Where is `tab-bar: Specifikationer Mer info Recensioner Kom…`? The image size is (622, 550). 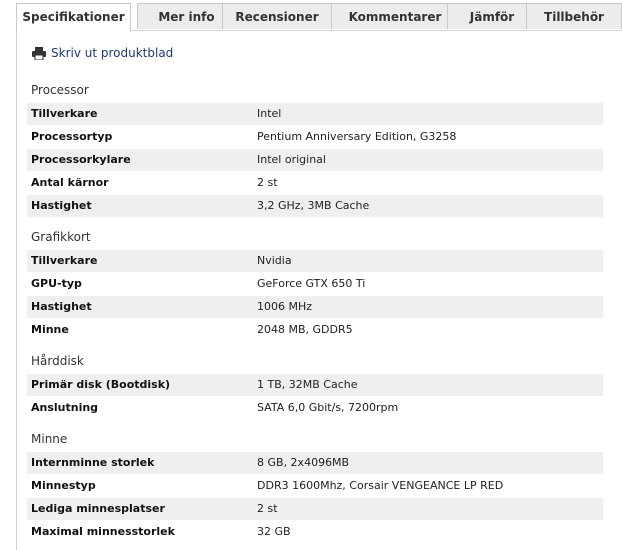
tab-bar: Specifikationer Mer info Recensioner Kom… is located at coordinates (319, 17).